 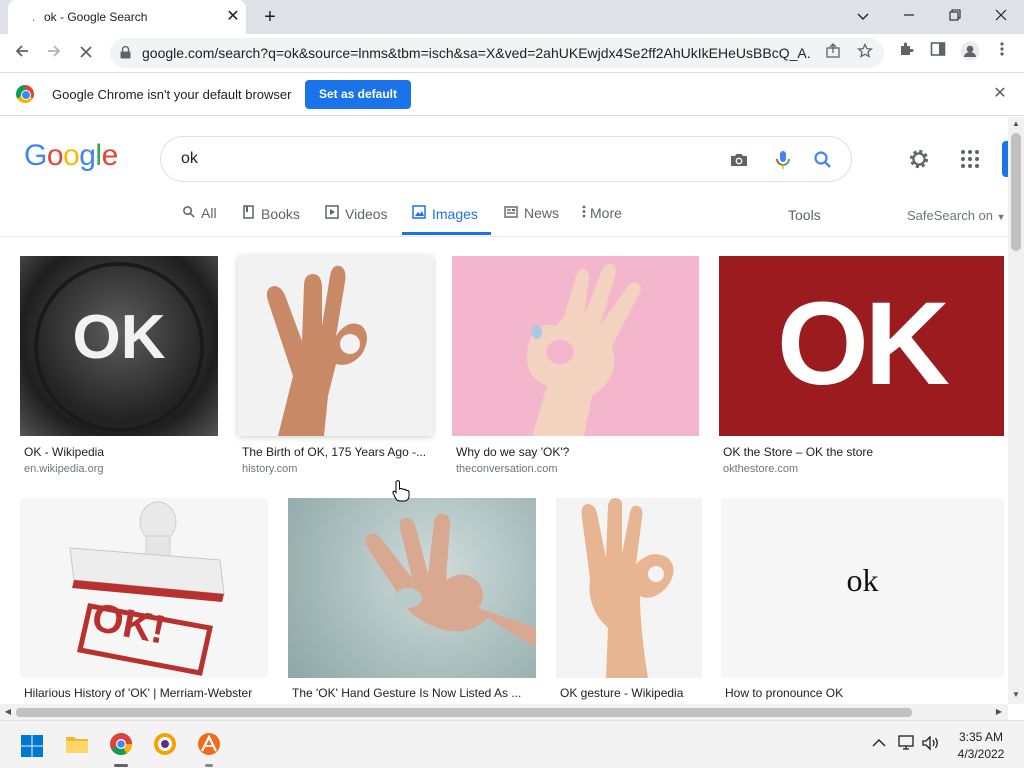 I want to click on more-vert-icon, so click(x=584, y=213).